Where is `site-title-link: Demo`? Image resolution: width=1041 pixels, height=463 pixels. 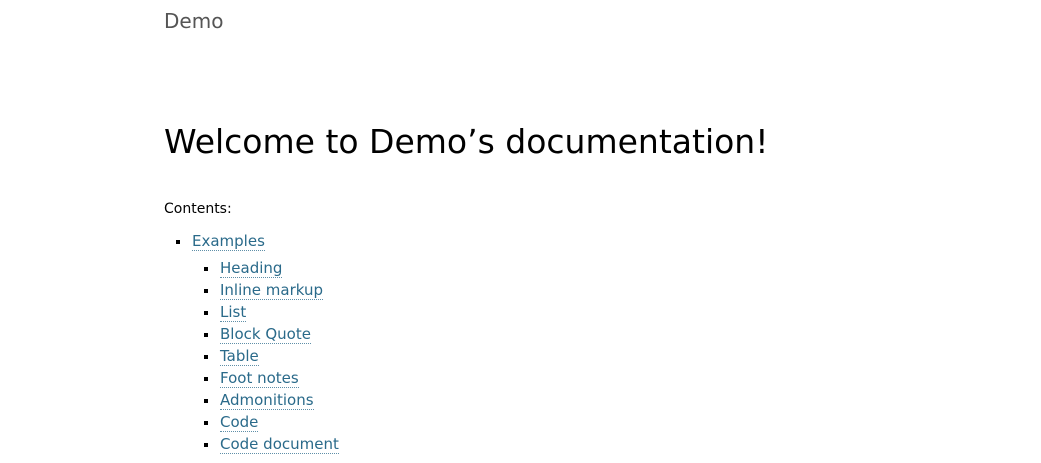 site-title-link: Demo is located at coordinates (193, 21).